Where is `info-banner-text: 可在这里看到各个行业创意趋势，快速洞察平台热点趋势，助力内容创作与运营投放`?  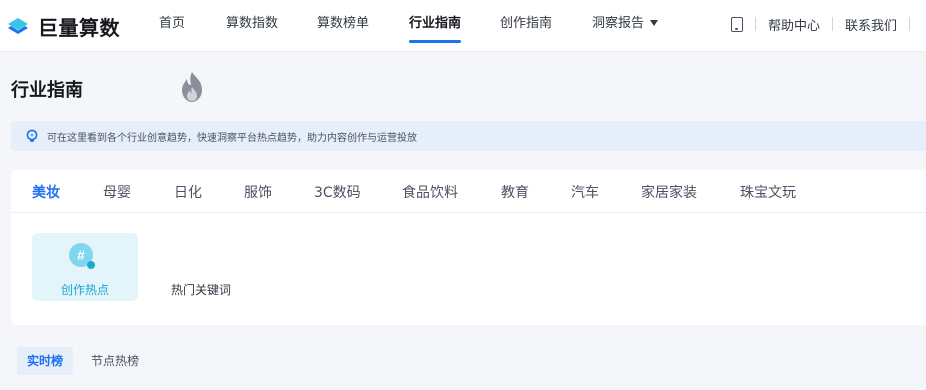 info-banner-text: 可在这里看到各个行业创意趋势，快速洞察平台热点趋势，助力内容创作与运营投放 is located at coordinates (232, 138).